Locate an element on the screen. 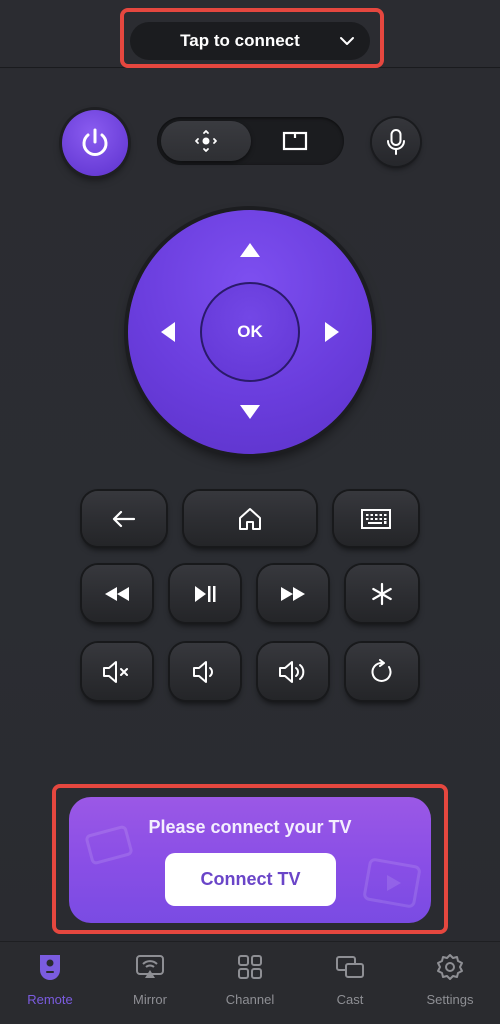 The width and height of the screenshot is (500, 1024). tab-channel: Channel is located at coordinates (250, 982).